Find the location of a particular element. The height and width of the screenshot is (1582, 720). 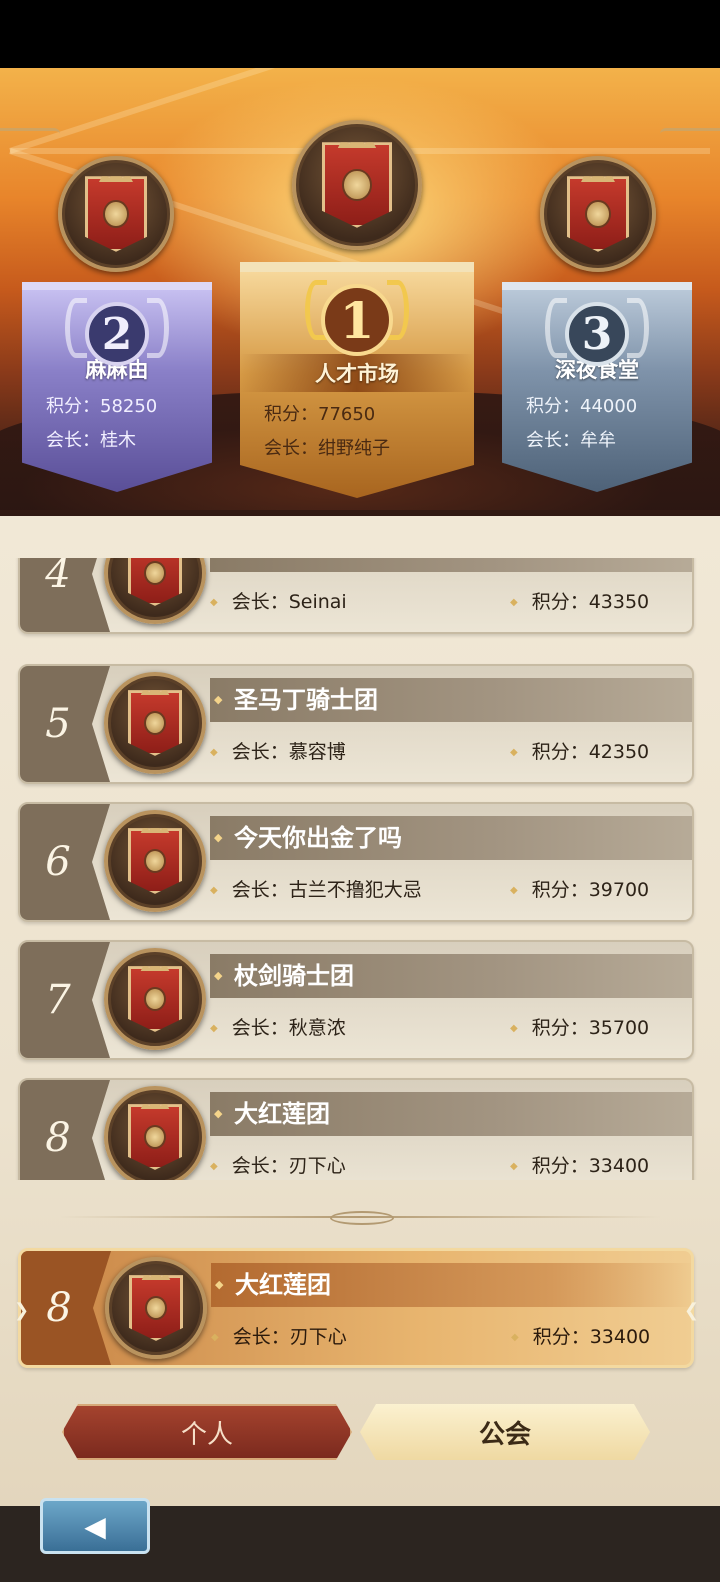

rank-badge: 3 is located at coordinates (597, 334).